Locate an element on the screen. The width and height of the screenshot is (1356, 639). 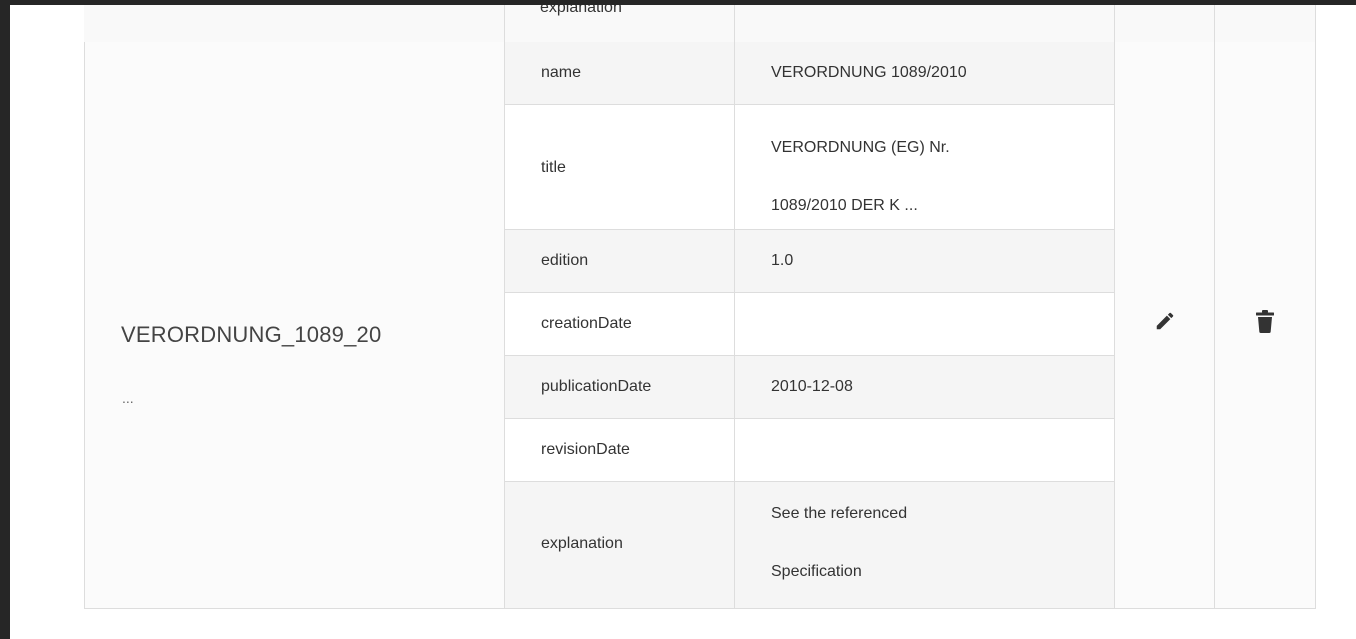
property-value: See the referenced Specification is located at coordinates (839, 543).